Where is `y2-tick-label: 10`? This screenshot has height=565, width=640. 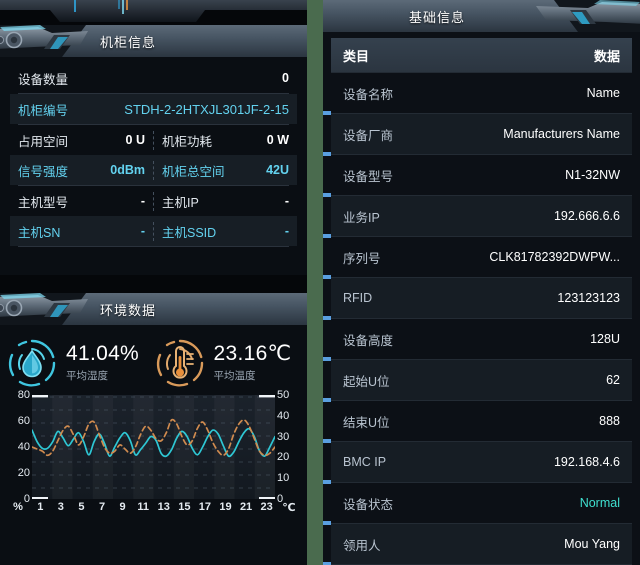 y2-tick-label: 10 is located at coordinates (283, 478).